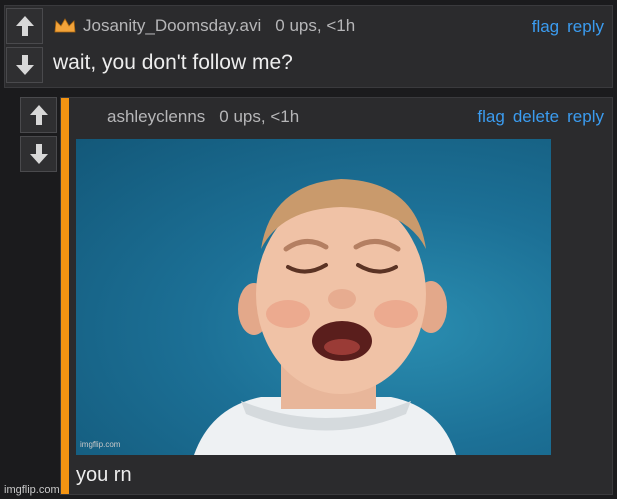 This screenshot has width=617, height=499. Describe the element at coordinates (104, 475) in the screenshot. I see `image-caption: you rn` at that location.